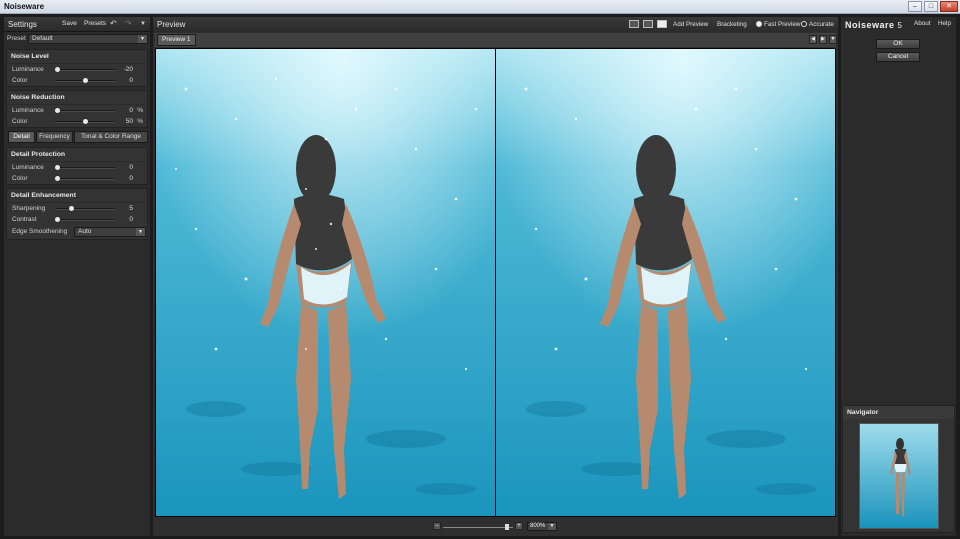  What do you see at coordinates (24, 6) in the screenshot?
I see `window-title: Noiseware` at bounding box center [24, 6].